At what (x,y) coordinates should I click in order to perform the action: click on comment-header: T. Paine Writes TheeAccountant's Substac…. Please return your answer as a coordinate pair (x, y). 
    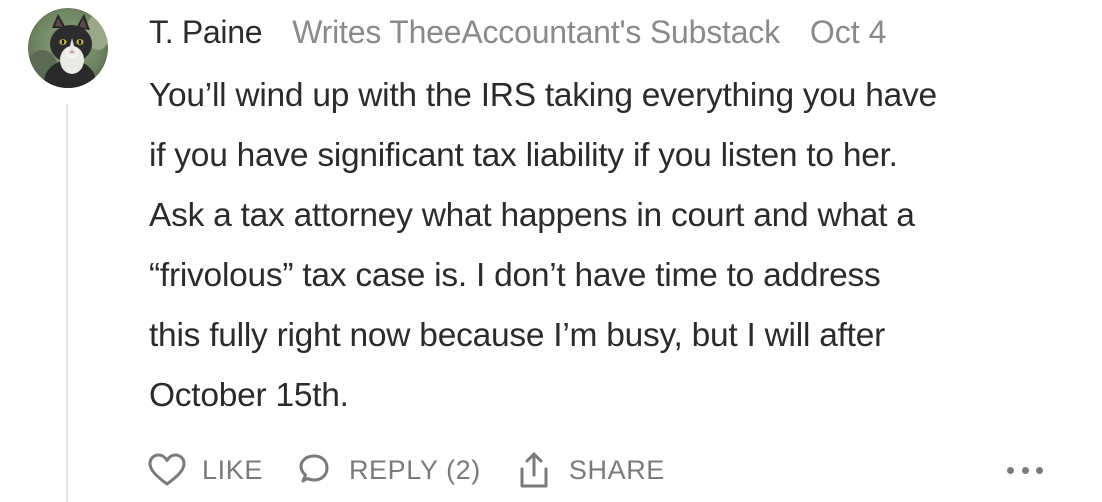
    Looking at the image, I should click on (517, 32).